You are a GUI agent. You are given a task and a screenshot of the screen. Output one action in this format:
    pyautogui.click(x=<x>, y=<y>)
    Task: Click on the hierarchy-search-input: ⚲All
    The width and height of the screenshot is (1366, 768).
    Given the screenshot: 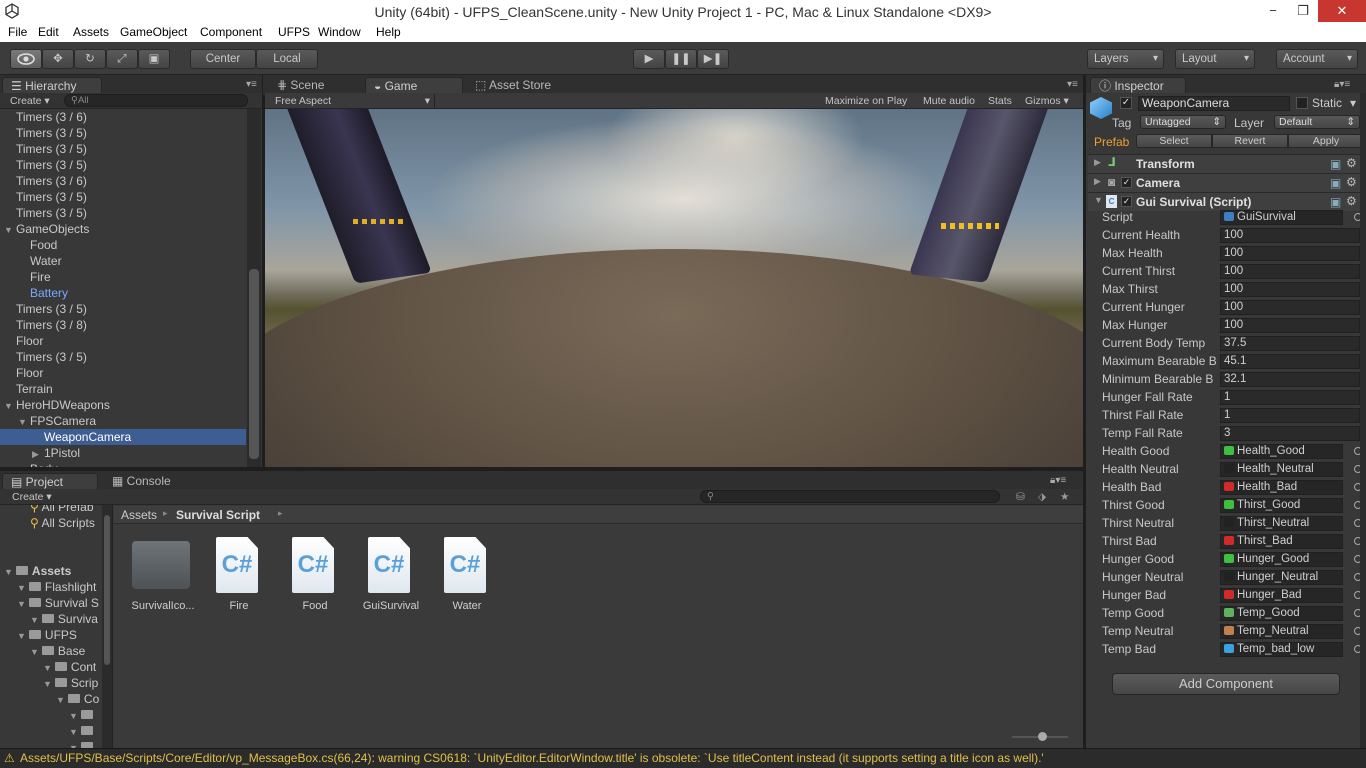 What is the action you would take?
    pyautogui.click(x=156, y=100)
    